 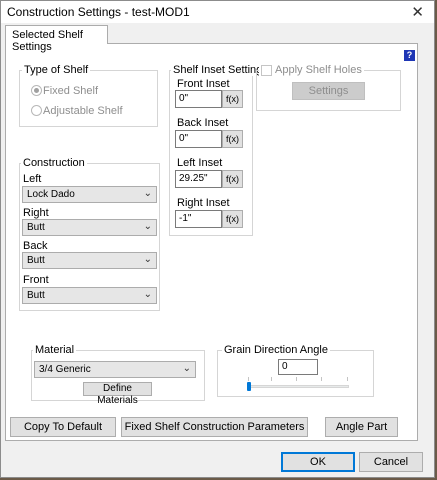 What do you see at coordinates (361, 427) in the screenshot?
I see `angle-part-button: Angle Part` at bounding box center [361, 427].